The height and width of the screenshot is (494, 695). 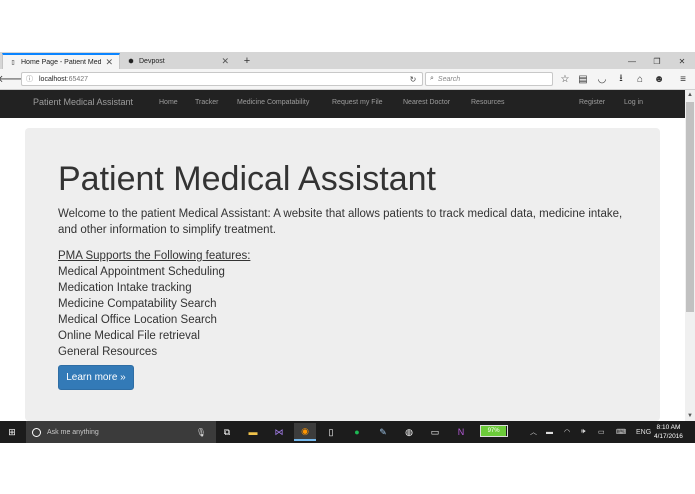 I want to click on url-host: localhost, so click(x=53, y=79).